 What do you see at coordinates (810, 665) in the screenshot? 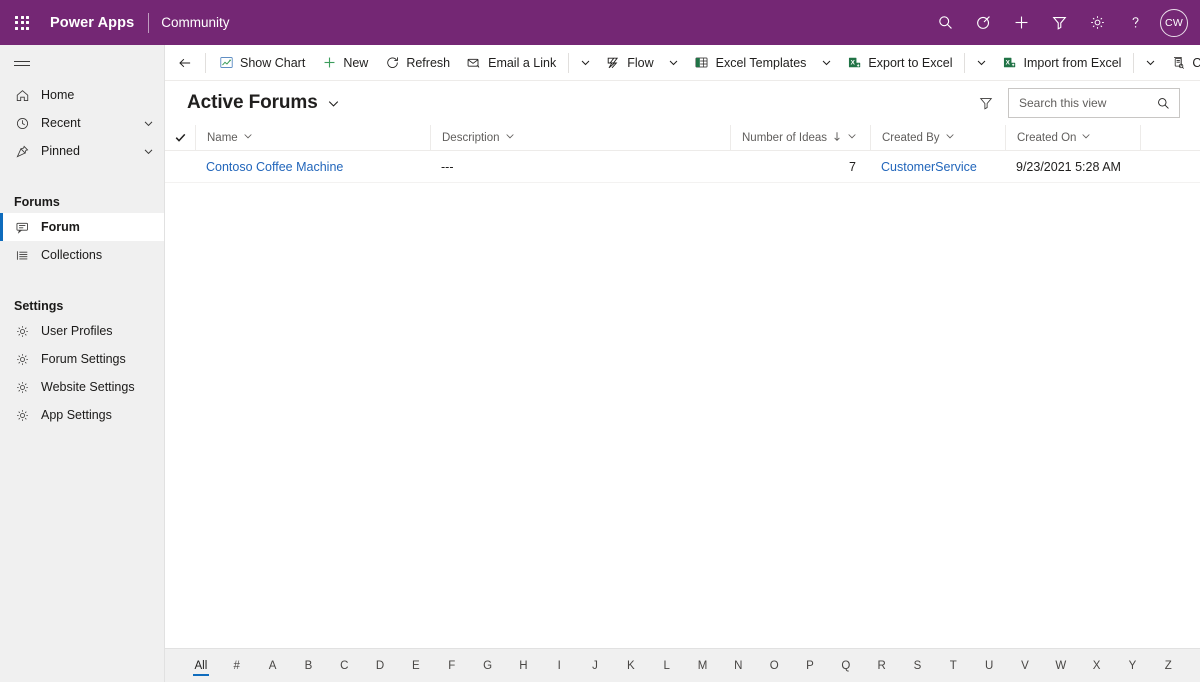
I see `alpha-filter-p: P` at bounding box center [810, 665].